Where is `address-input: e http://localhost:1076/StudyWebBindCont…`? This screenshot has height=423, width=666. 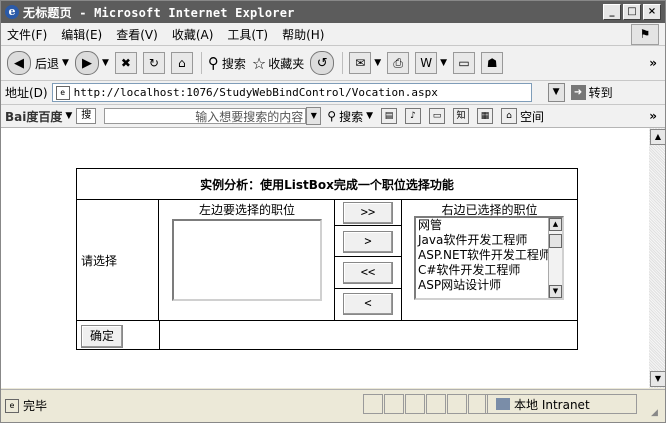 address-input: e http://localhost:1076/StudyWebBindCont… is located at coordinates (291, 92).